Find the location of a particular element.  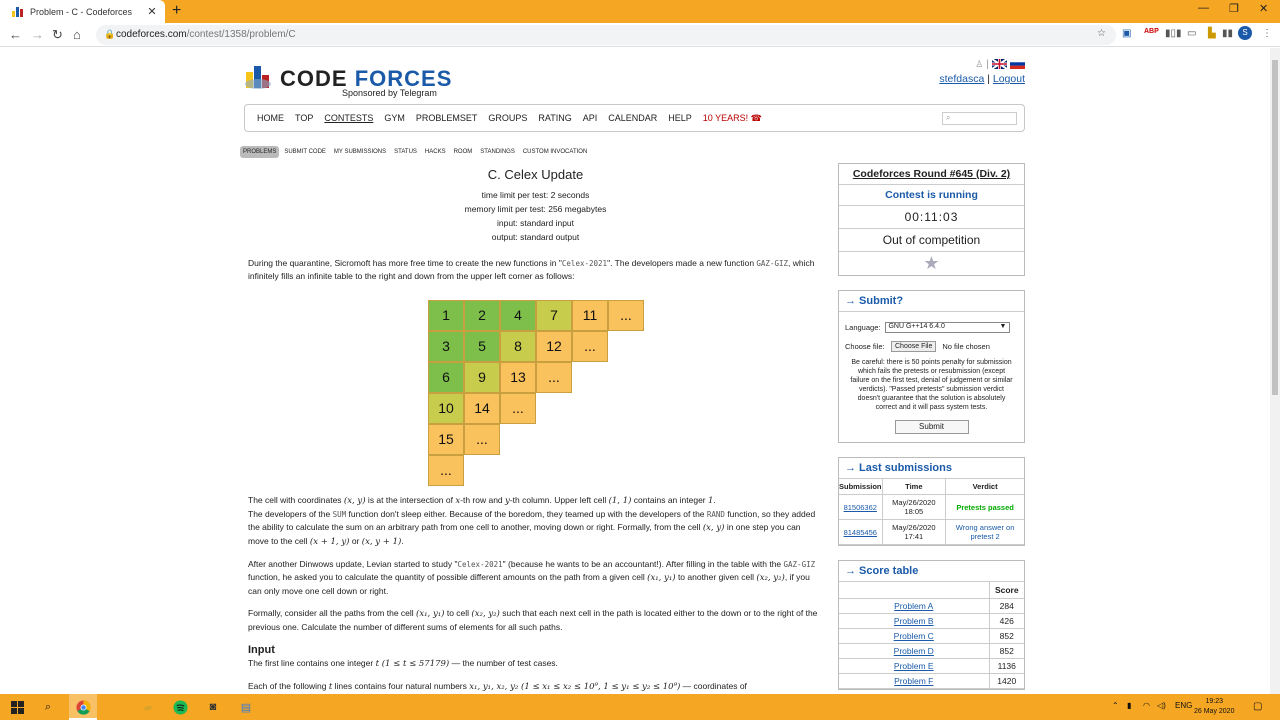

subnav-status: STATUS is located at coordinates (405, 152).